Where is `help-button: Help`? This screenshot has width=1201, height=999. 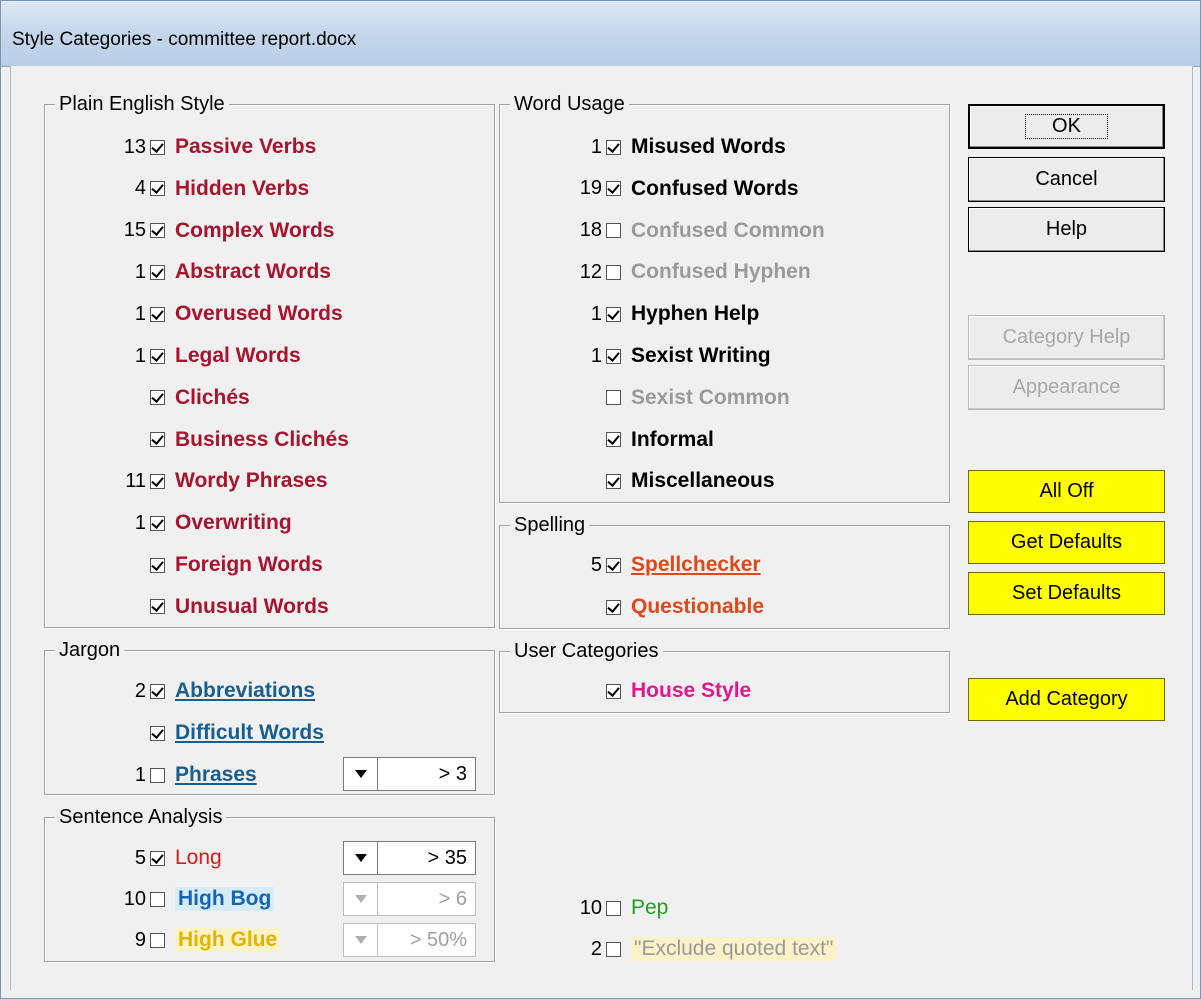
help-button: Help is located at coordinates (1066, 229).